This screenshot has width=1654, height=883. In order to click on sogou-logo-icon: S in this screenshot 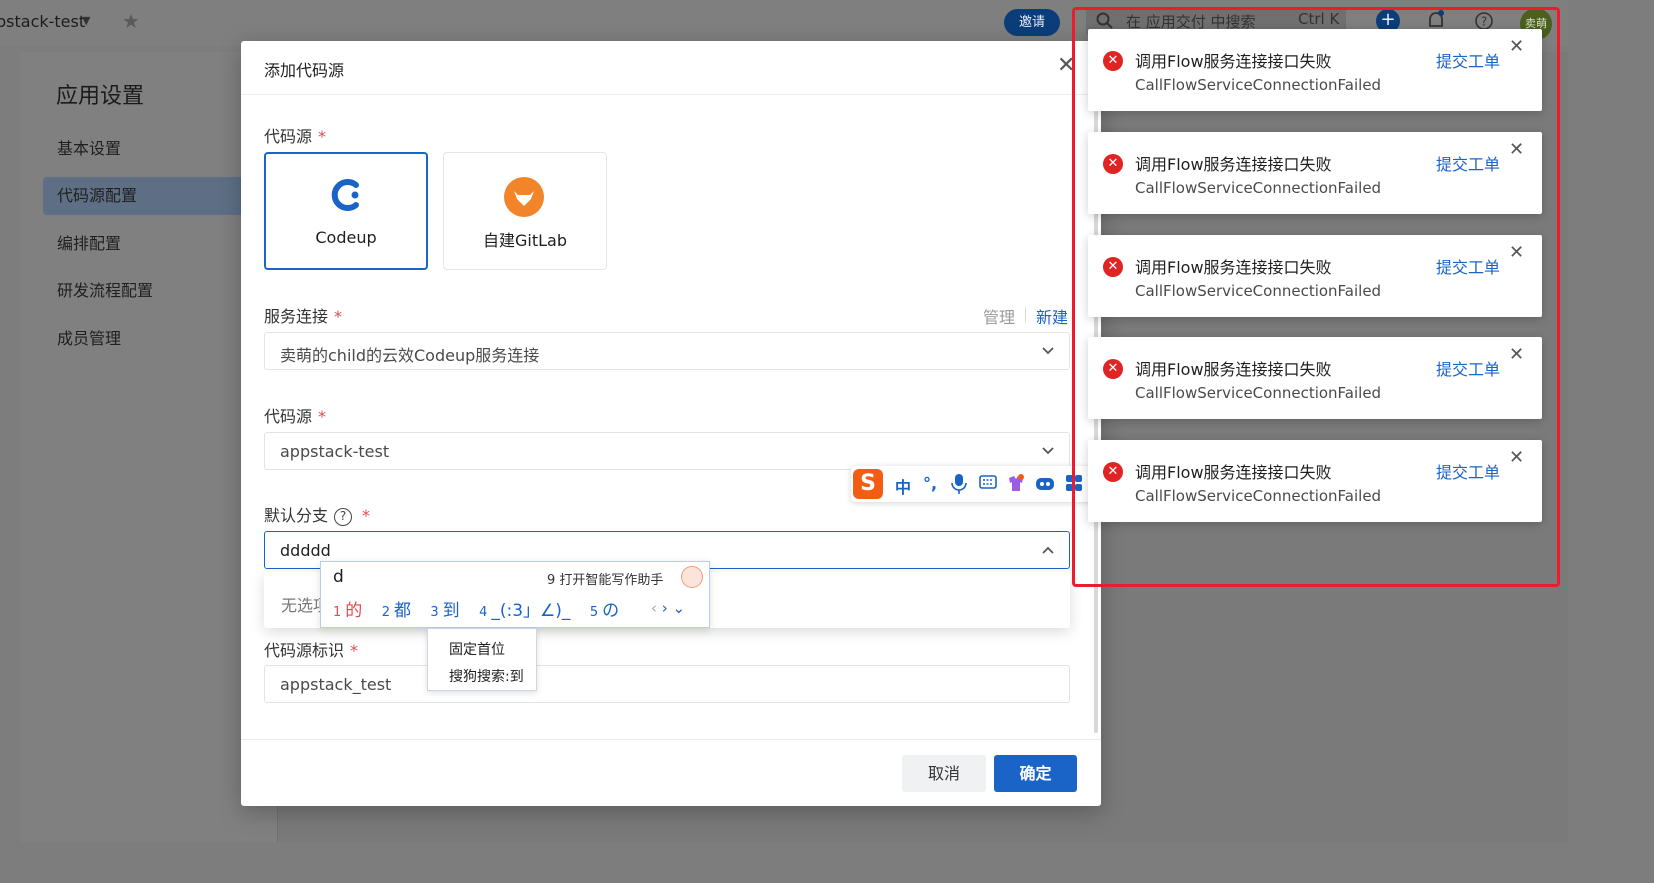, I will do `click(868, 484)`.